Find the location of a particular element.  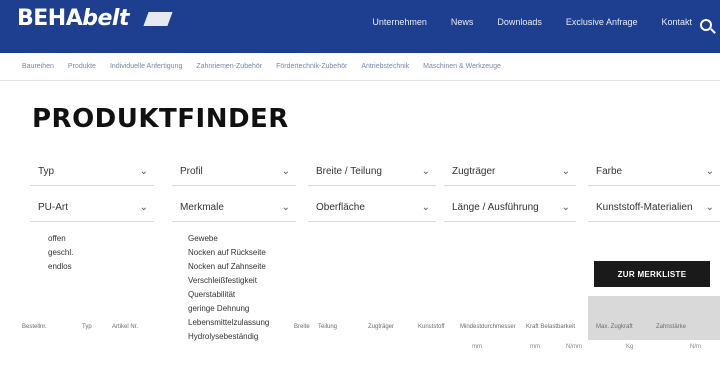

column-header: Kunststoff is located at coordinates (431, 327).